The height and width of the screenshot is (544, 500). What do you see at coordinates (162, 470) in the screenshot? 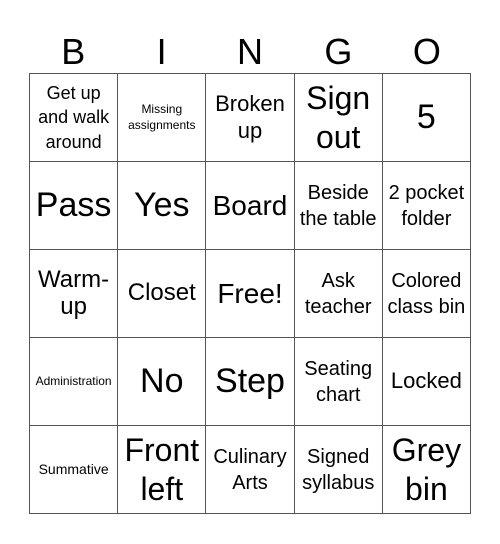
I see `bingo-cell: Front left` at bounding box center [162, 470].